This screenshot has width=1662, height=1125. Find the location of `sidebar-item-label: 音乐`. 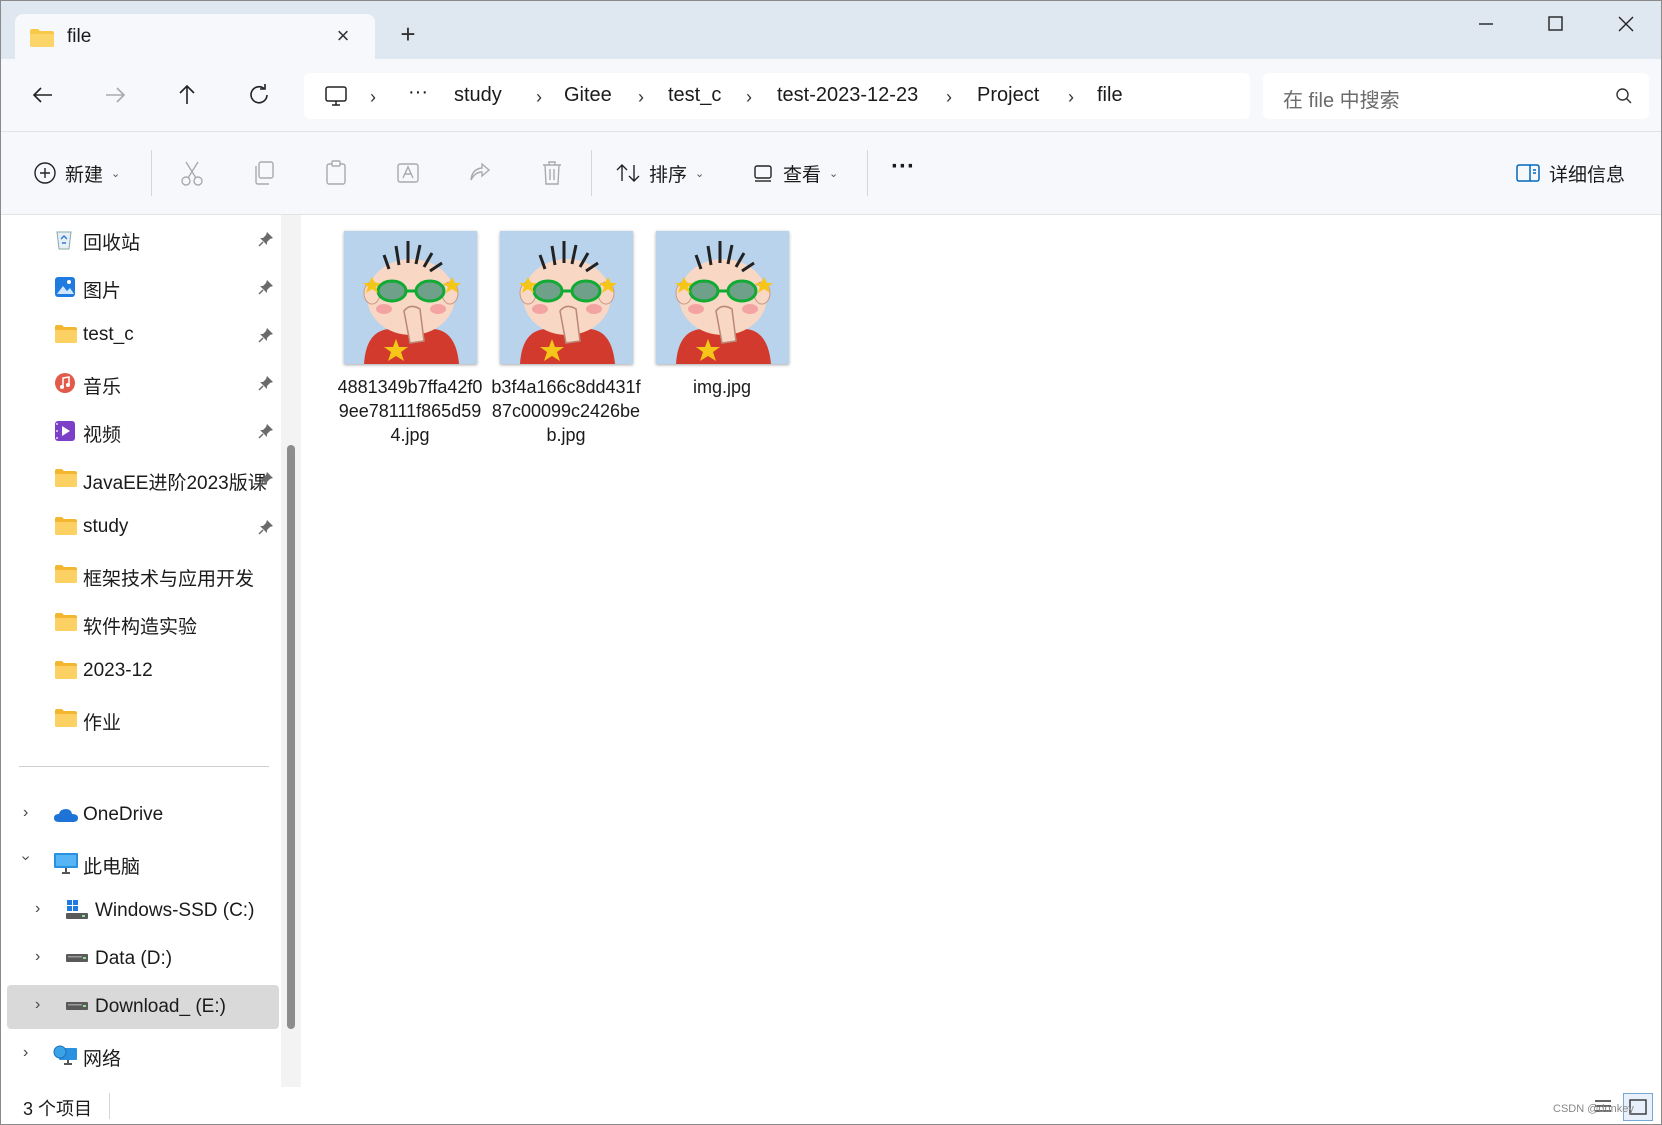

sidebar-item-label: 音乐 is located at coordinates (102, 387).